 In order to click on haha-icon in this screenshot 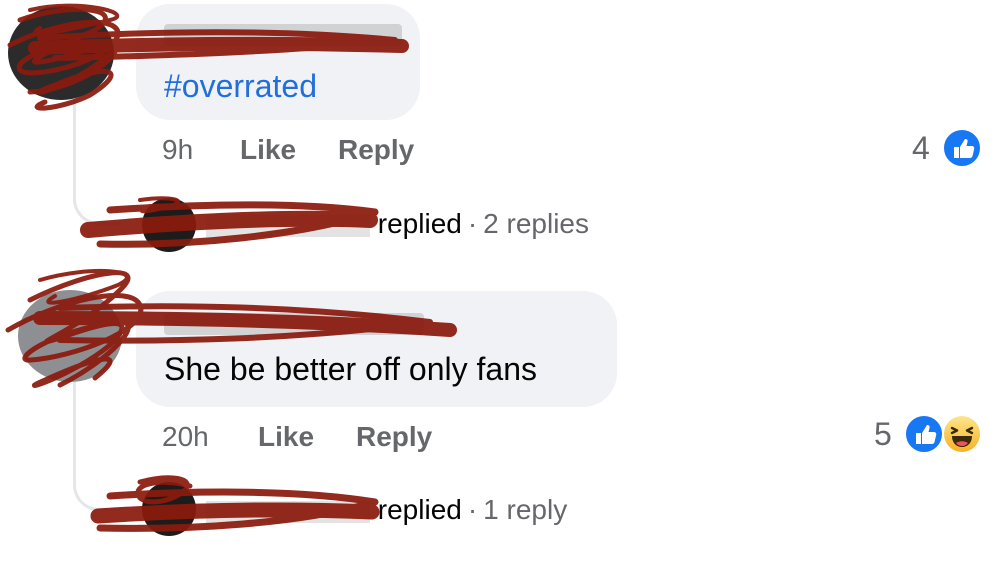, I will do `click(962, 434)`.